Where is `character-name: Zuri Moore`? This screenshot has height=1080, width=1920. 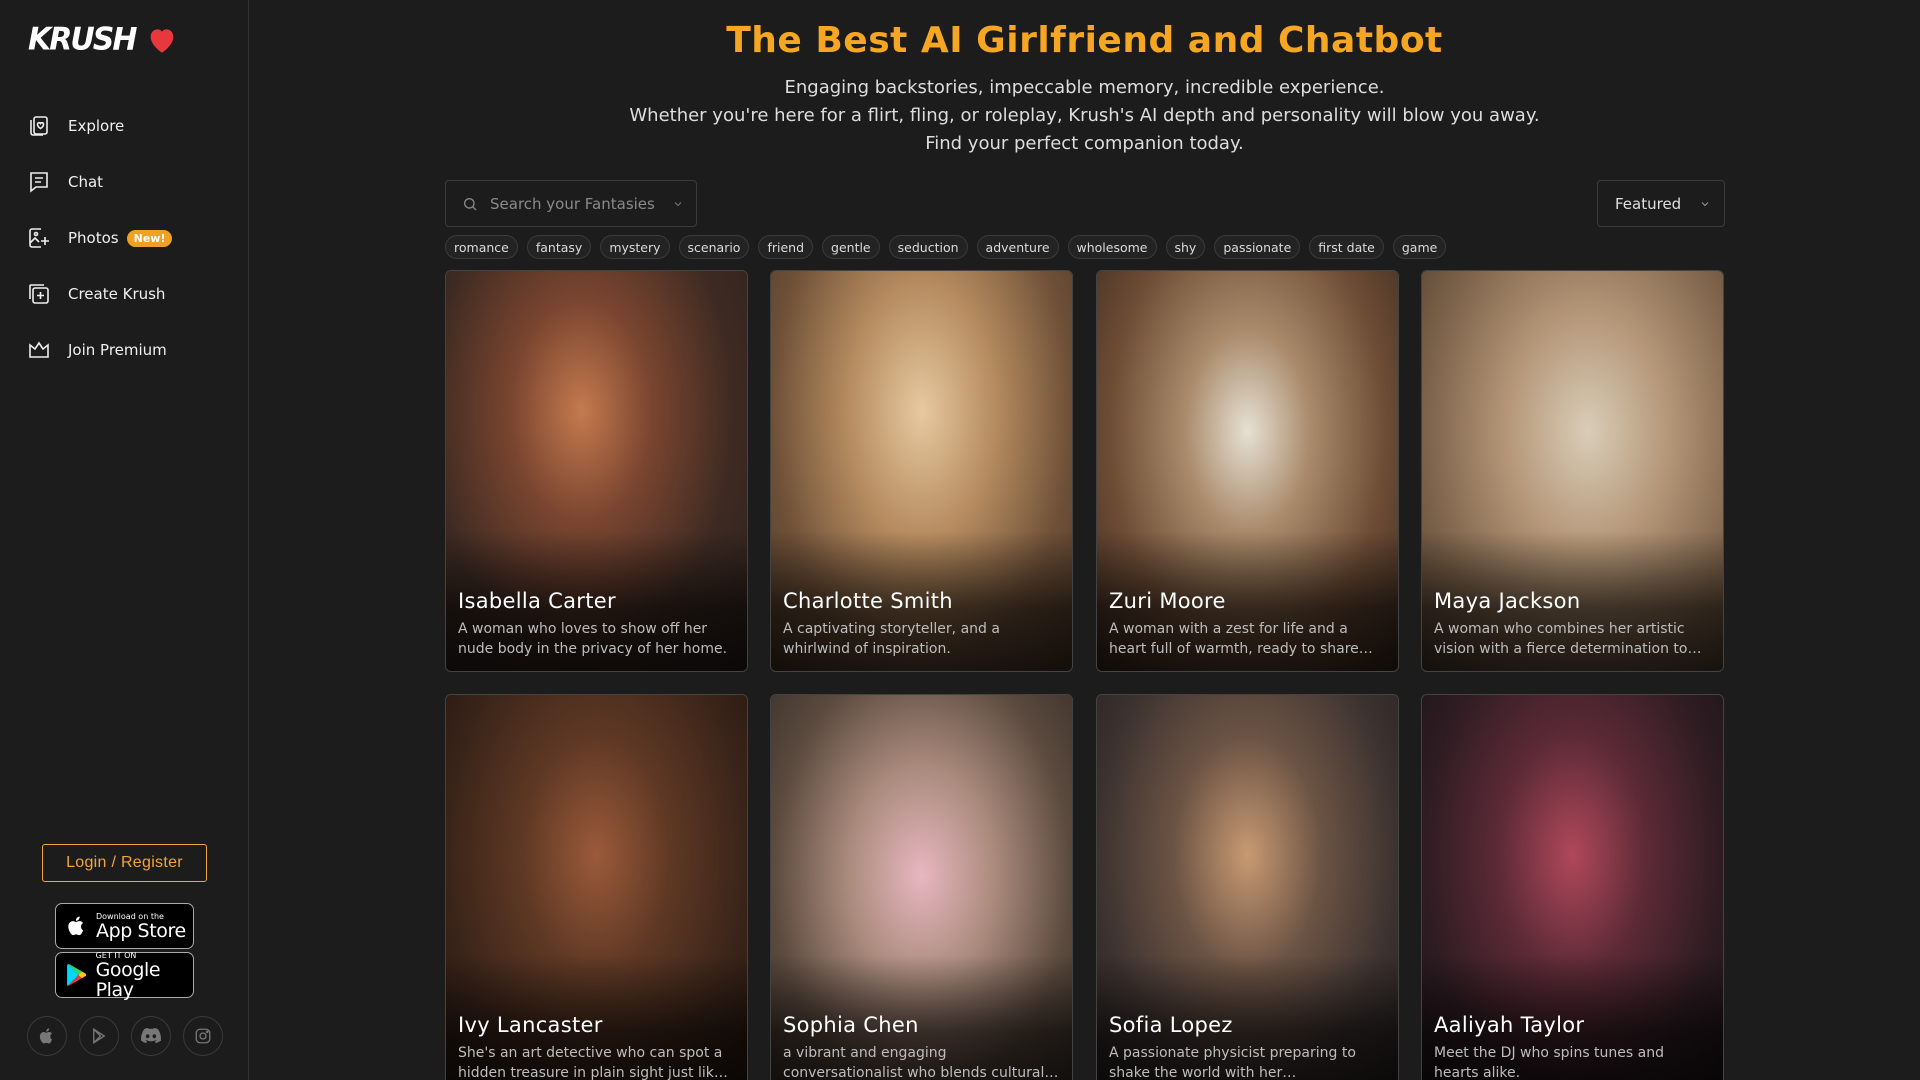
character-name: Zuri Moore is located at coordinates (1167, 601).